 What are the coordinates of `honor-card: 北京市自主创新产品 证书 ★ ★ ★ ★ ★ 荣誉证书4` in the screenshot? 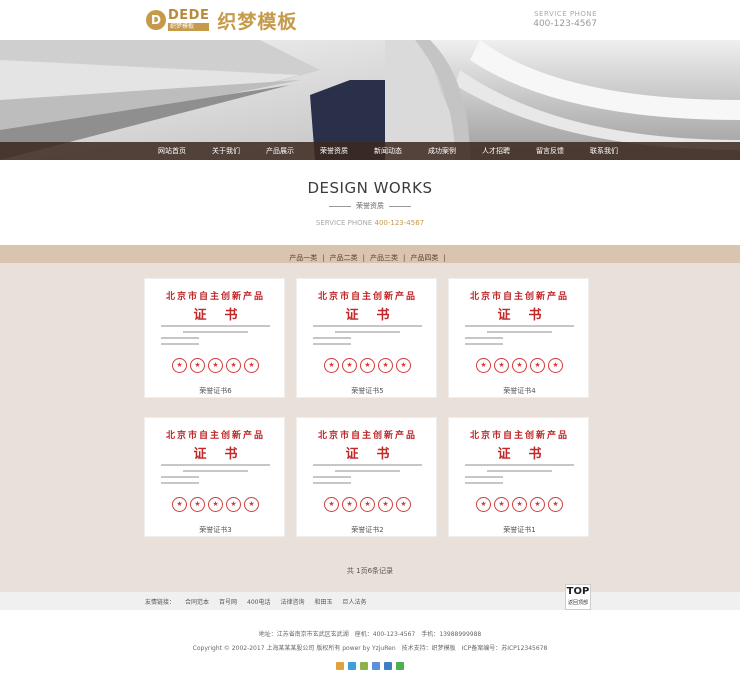 It's located at (518, 338).